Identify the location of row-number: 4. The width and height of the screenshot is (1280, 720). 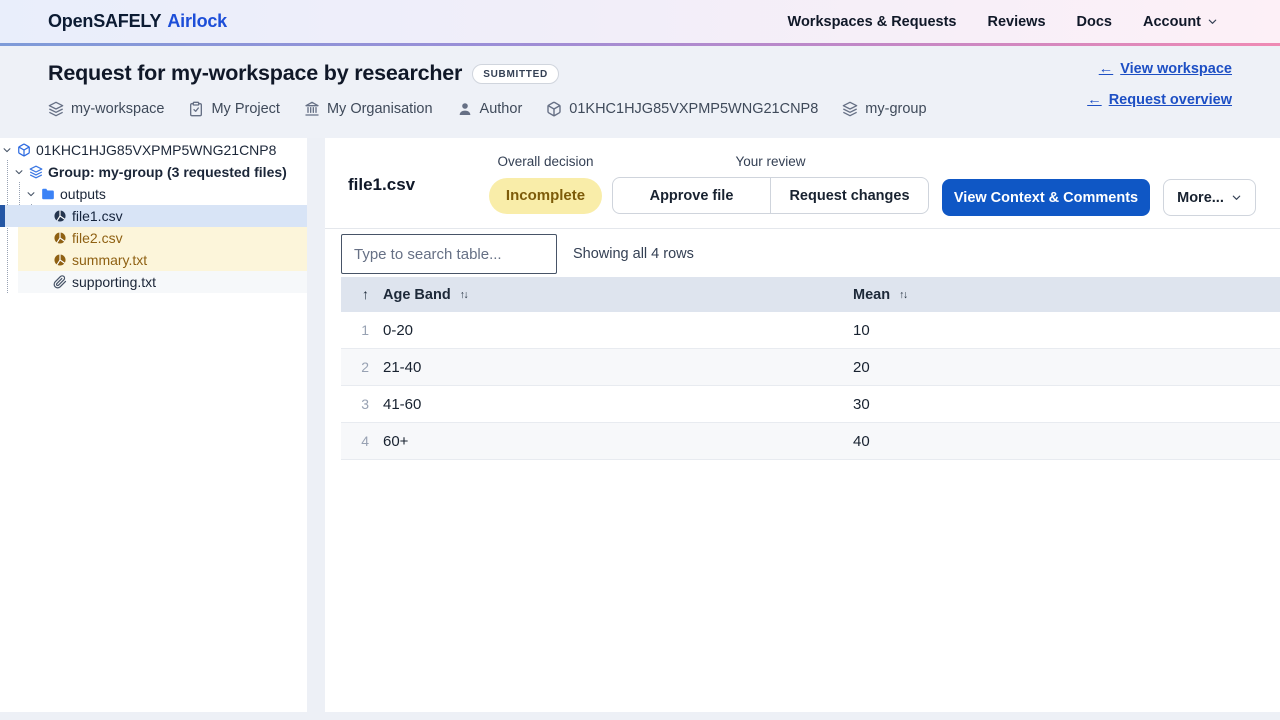
(365, 441).